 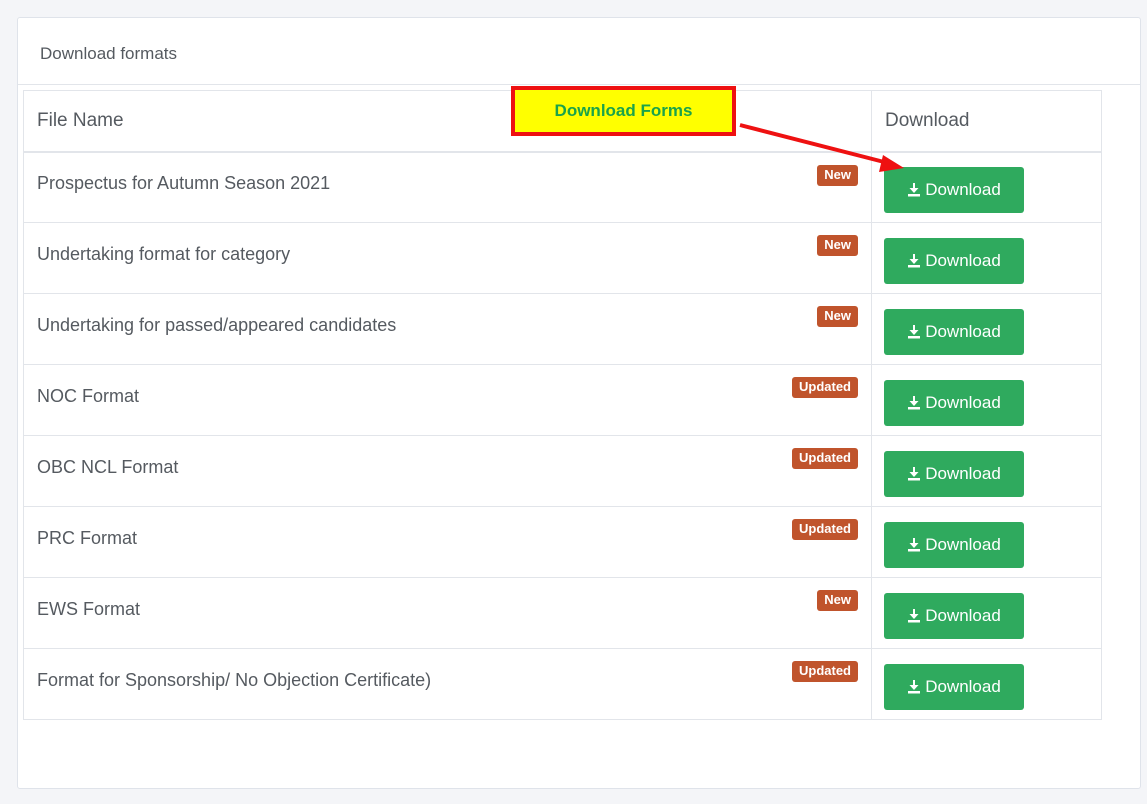 I want to click on download-forms-callout: Download Forms, so click(x=623, y=111).